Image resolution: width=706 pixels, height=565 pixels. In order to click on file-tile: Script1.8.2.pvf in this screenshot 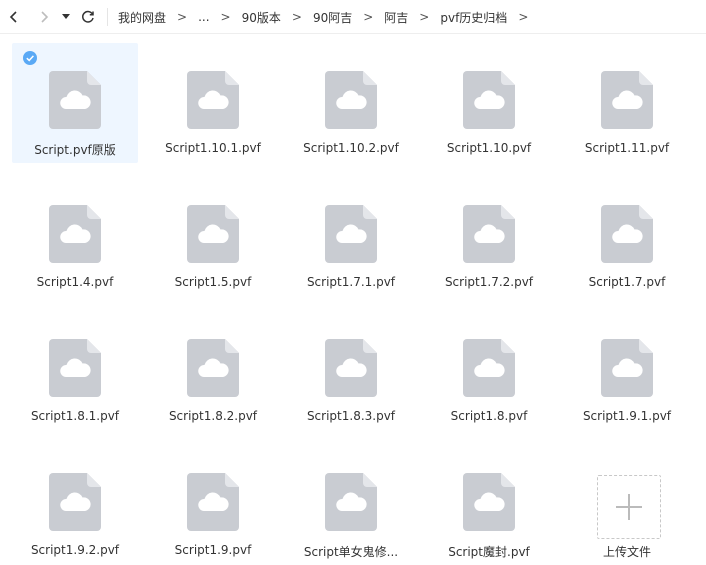, I will do `click(213, 371)`.